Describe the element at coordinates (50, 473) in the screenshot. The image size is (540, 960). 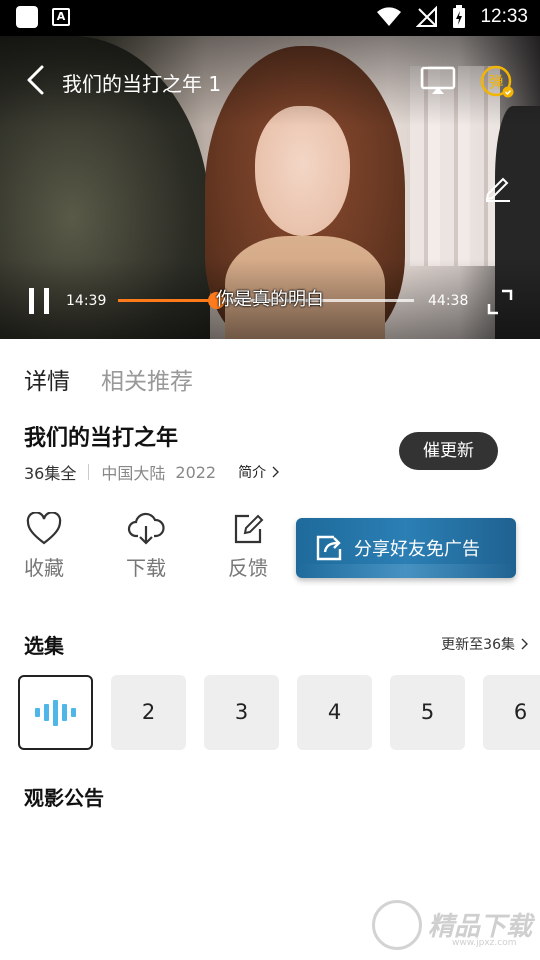
I see `episode-count: 36集全` at that location.